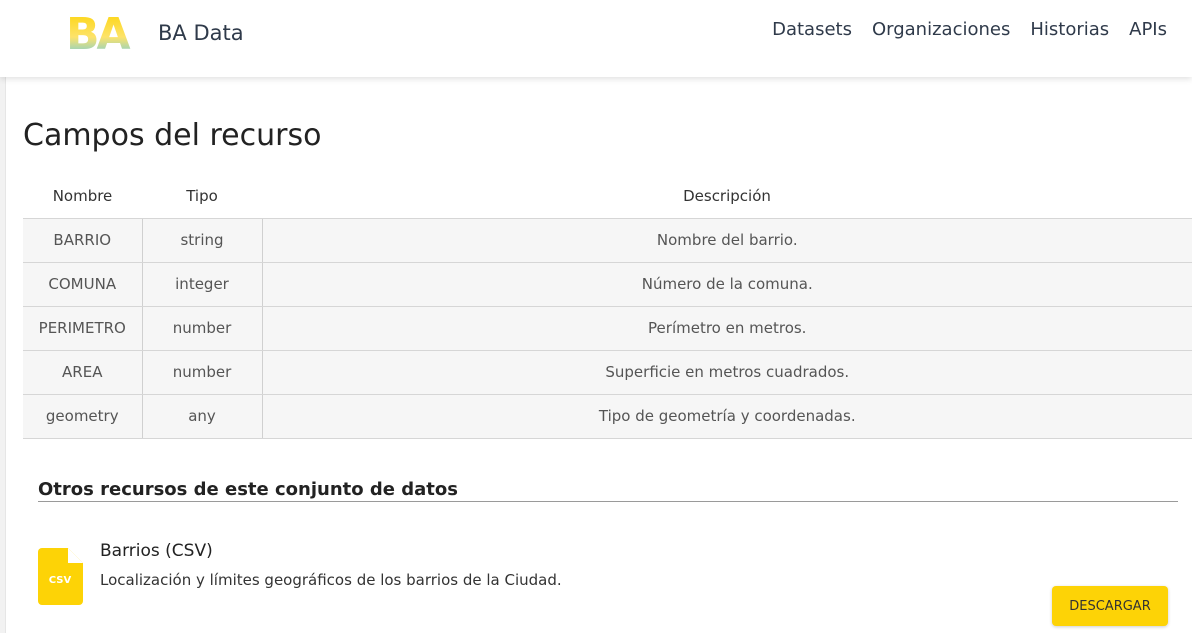  I want to click on nav-datasets: Datasets, so click(812, 29).